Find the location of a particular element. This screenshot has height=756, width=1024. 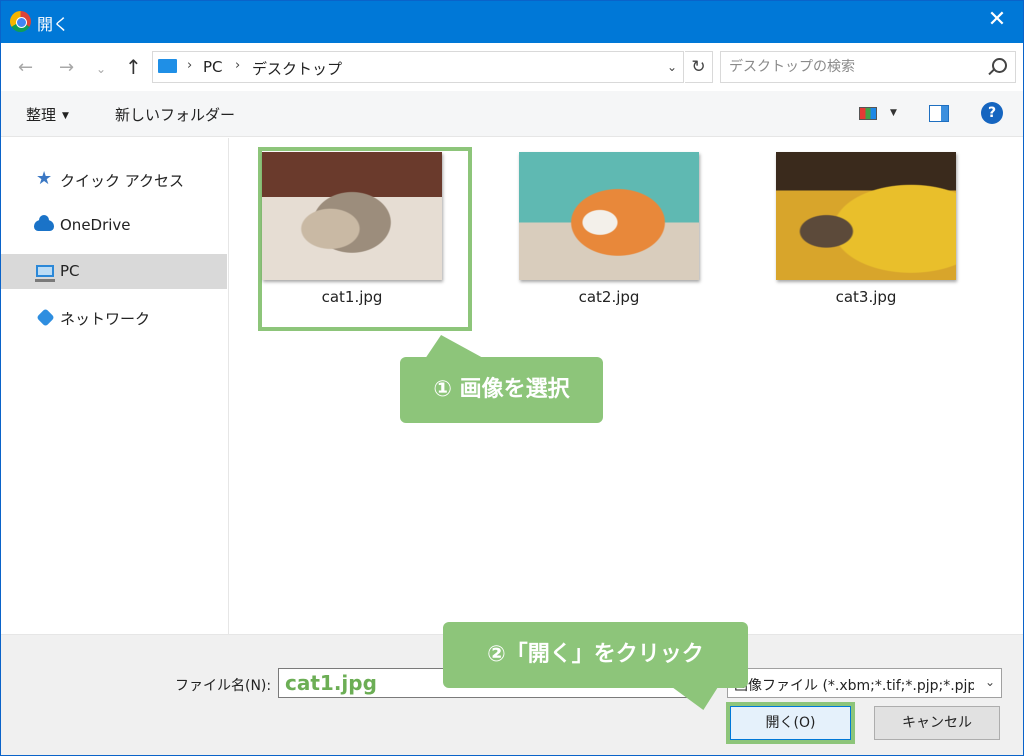

file-item-cat3: cat3.jpg is located at coordinates (866, 233).